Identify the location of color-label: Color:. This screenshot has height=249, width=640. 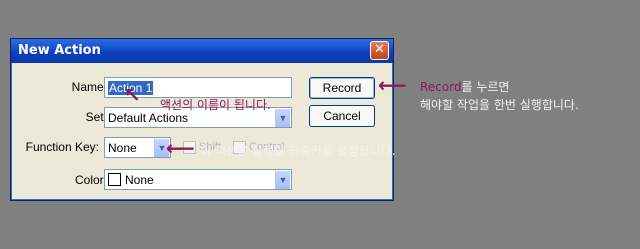
(90, 180).